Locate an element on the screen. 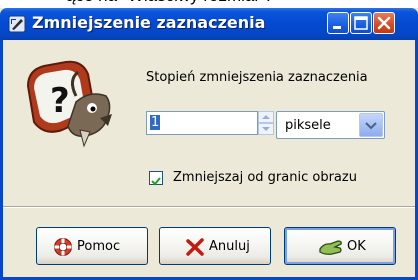 Image resolution: width=418 pixels, height=280 pixels. shrink-selection-icon is located at coordinates (17, 24).